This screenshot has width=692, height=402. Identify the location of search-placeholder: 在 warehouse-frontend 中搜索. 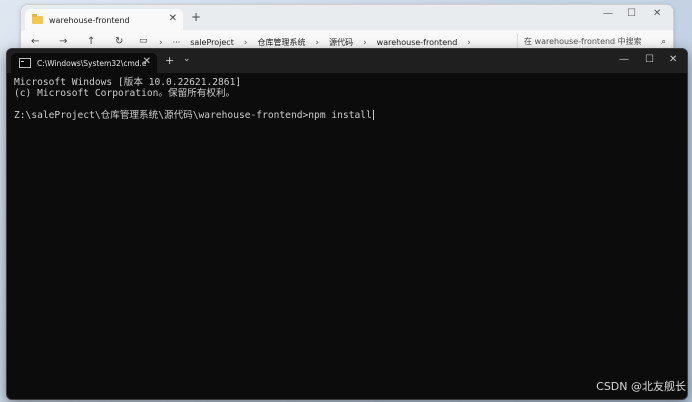
(583, 41).